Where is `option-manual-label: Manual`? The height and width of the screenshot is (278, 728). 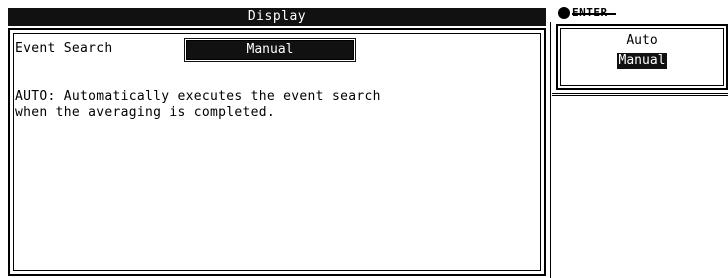
option-manual-label: Manual is located at coordinates (642, 61).